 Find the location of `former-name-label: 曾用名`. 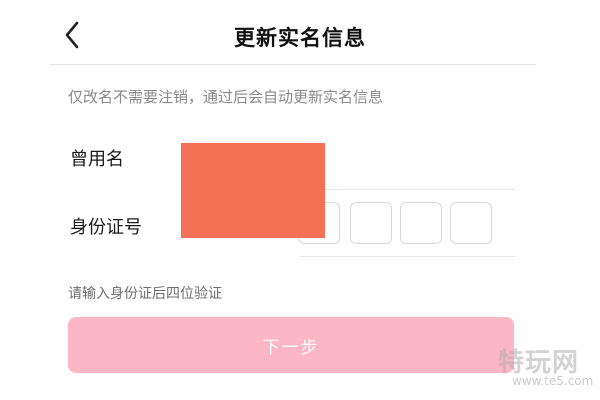

former-name-label: 曾用名 is located at coordinates (97, 159).